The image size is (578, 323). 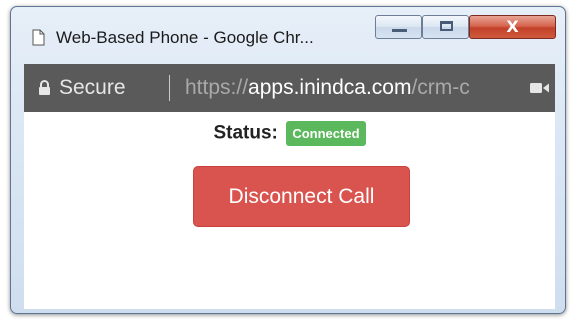 I want to click on url-scheme: https://, so click(x=217, y=87).